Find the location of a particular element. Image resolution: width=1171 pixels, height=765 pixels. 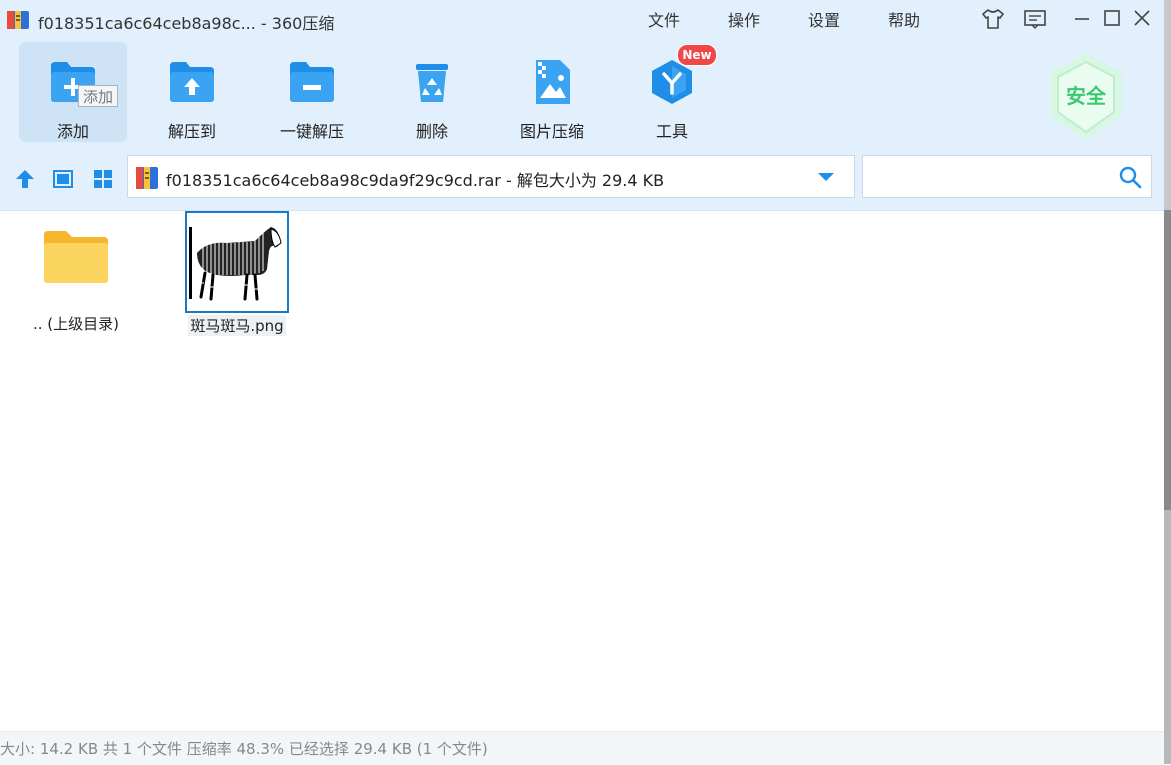

folder-icon is located at coordinates (76, 257).